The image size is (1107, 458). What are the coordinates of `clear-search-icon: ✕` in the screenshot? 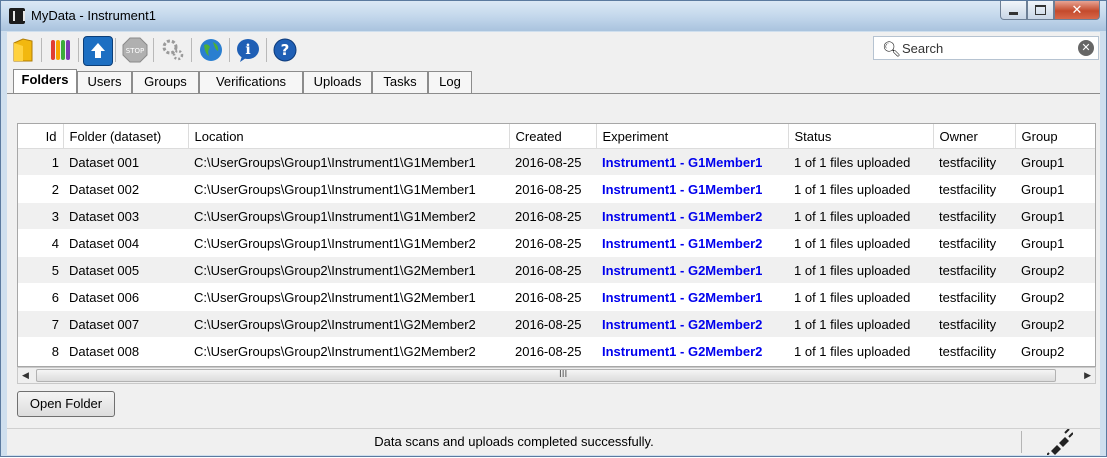 It's located at (1086, 48).